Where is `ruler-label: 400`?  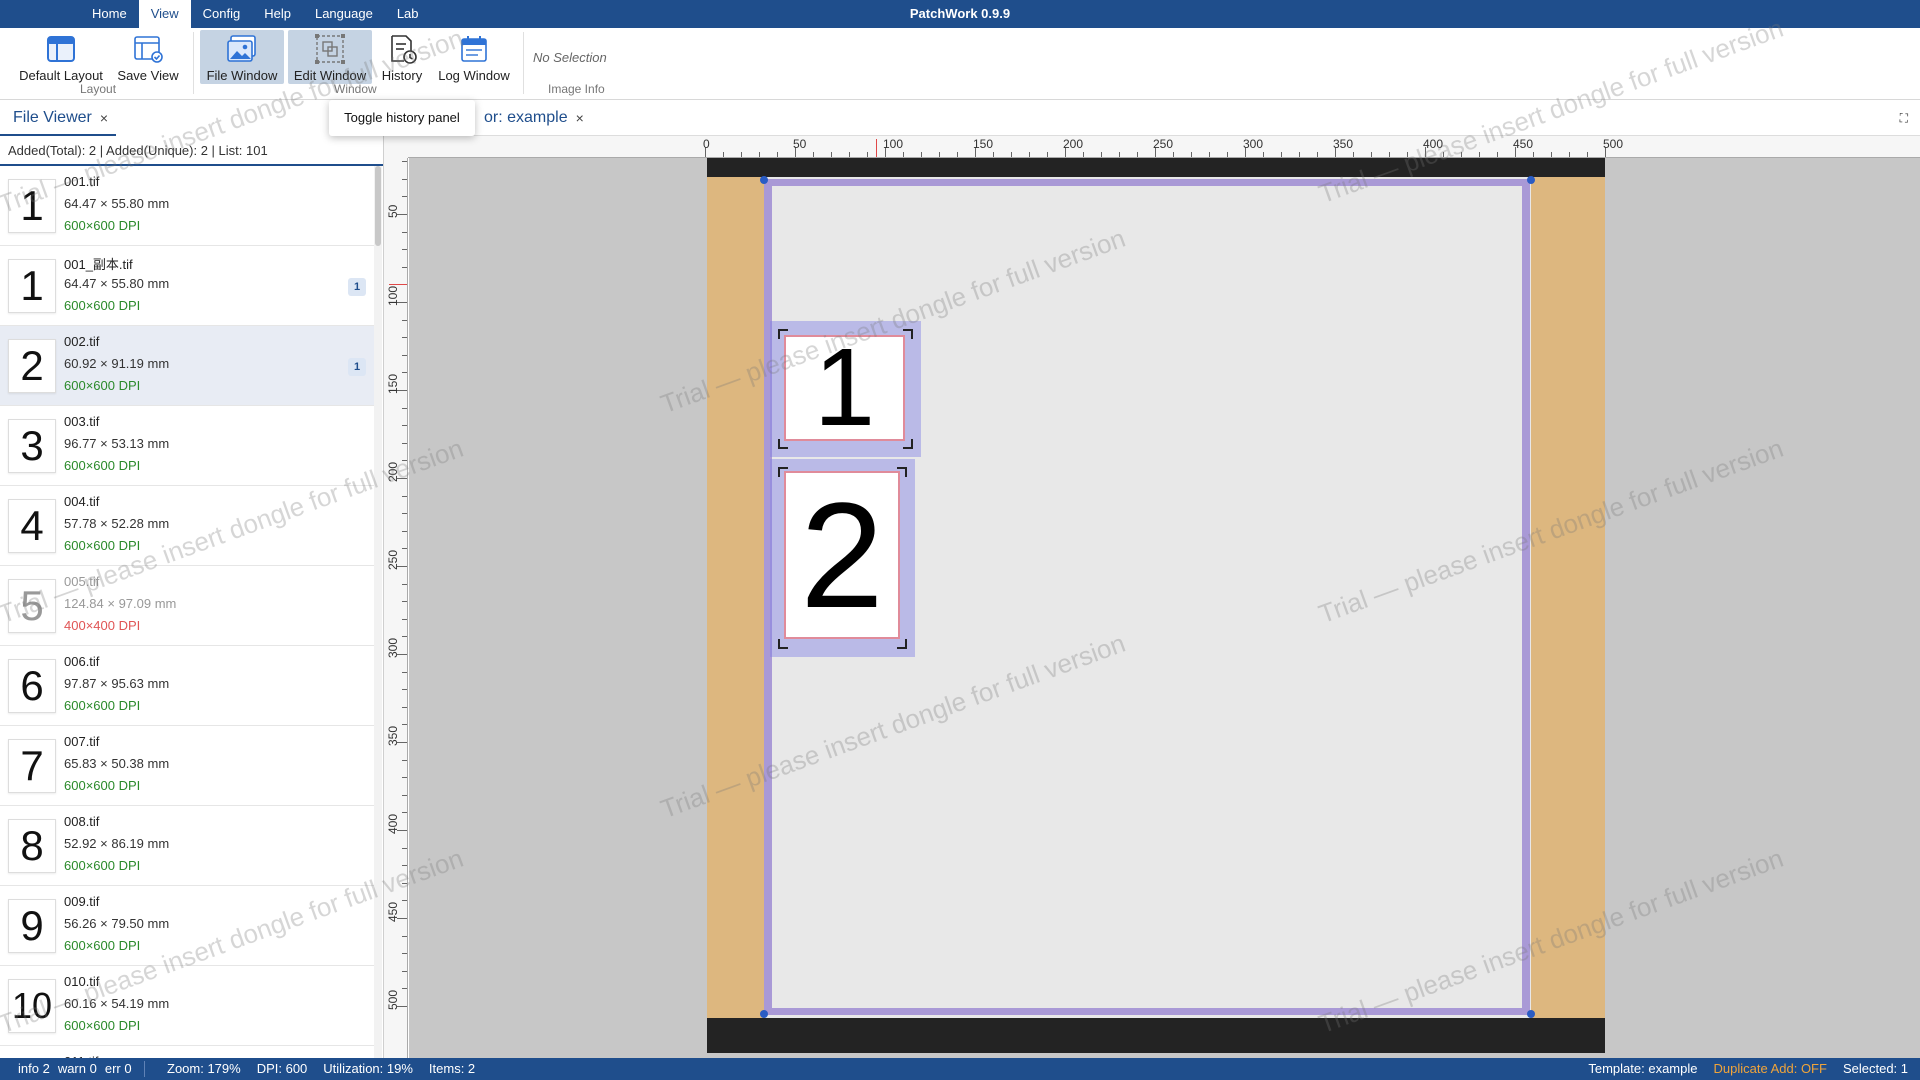
ruler-label: 400 is located at coordinates (393, 823).